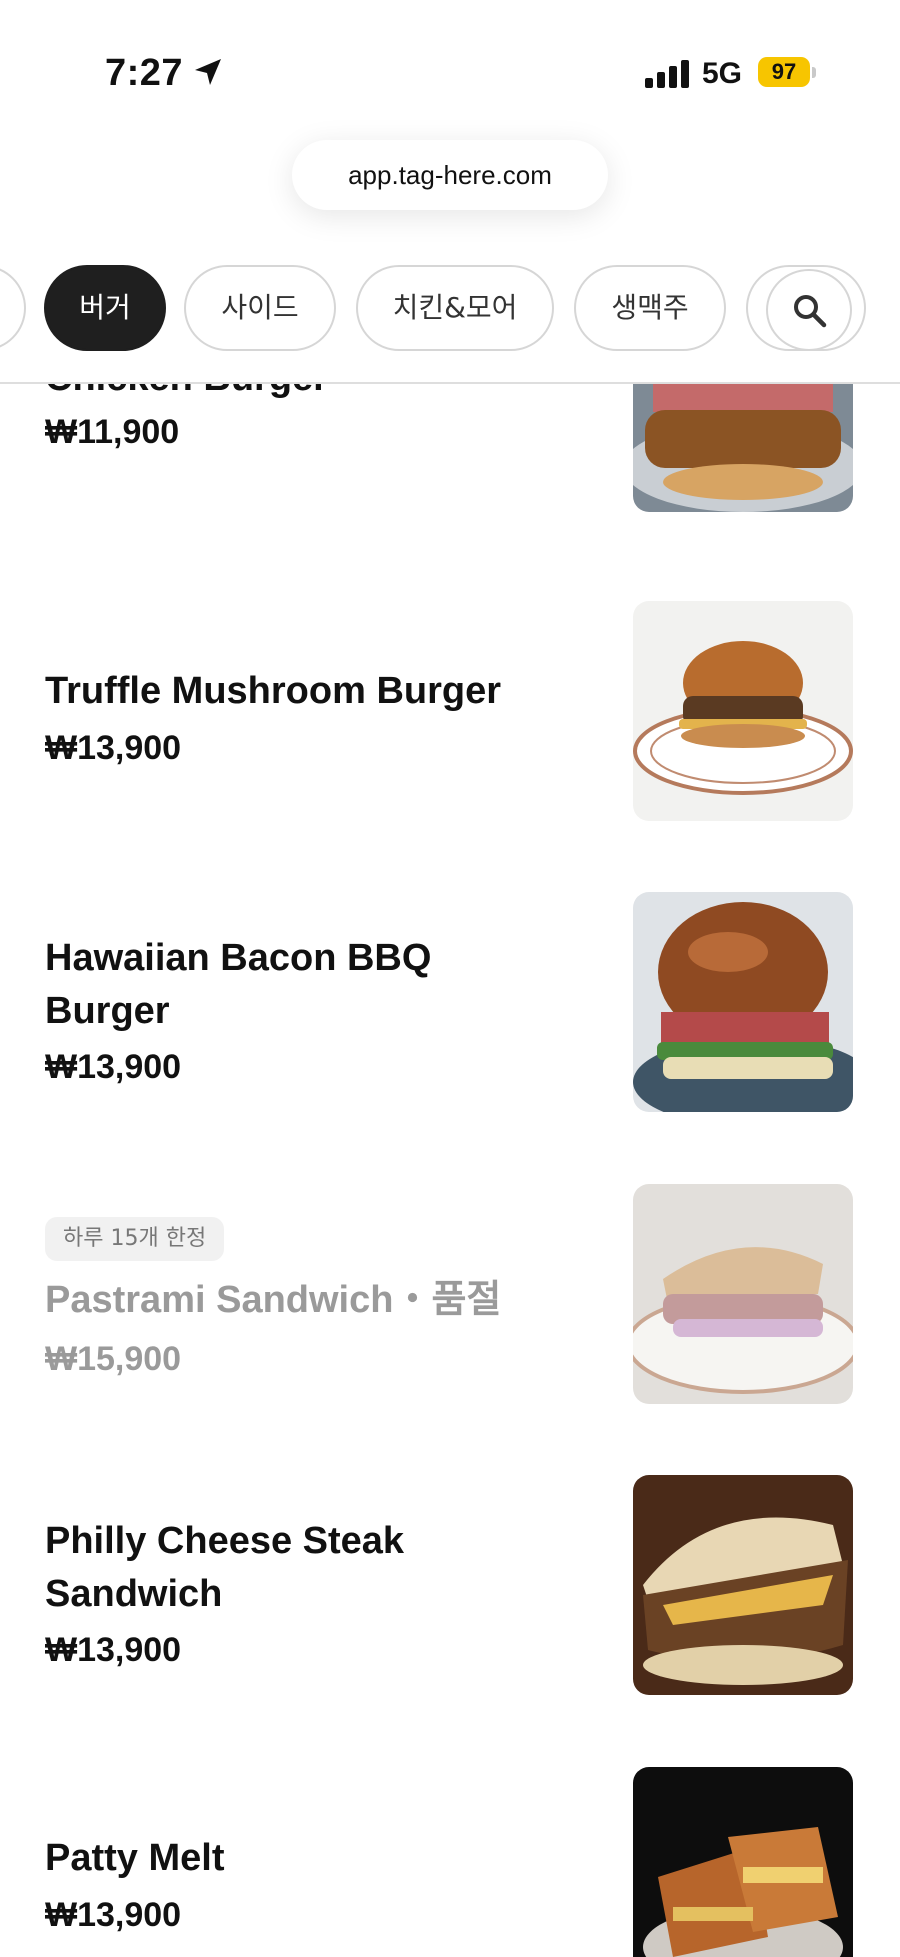 The width and height of the screenshot is (900, 1957). Describe the element at coordinates (450, 1862) in the screenshot. I see `menu-item-patty-melt: Patty Melt ₩13,900` at that location.